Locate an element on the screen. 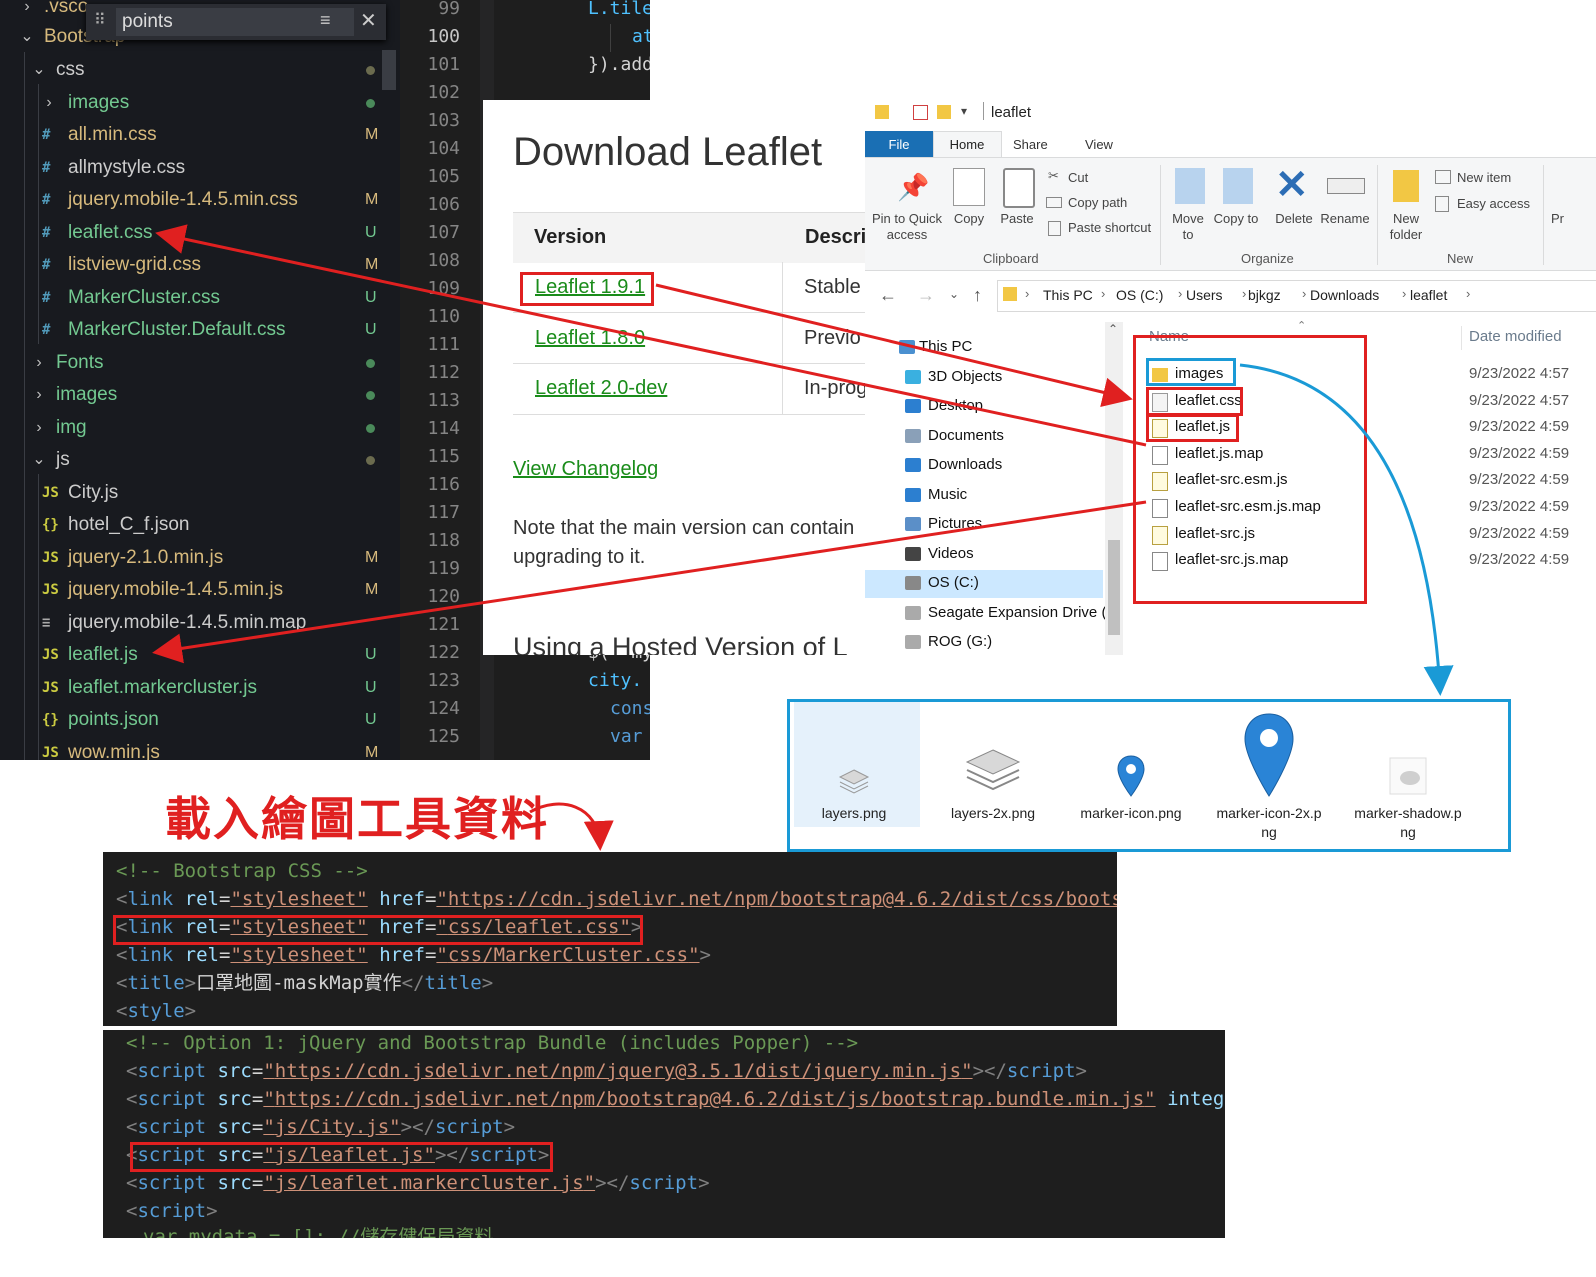  arrow-annotation-to-code is located at coordinates (571, 826).